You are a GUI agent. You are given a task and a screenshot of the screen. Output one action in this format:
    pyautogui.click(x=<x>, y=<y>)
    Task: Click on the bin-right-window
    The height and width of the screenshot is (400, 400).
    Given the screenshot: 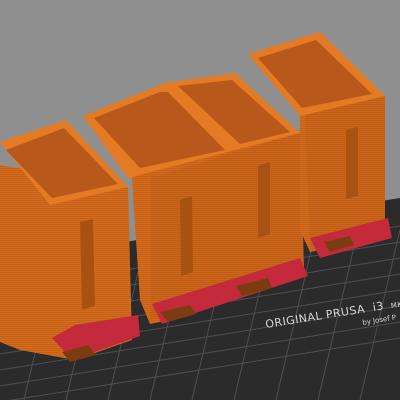 What is the action you would take?
    pyautogui.click(x=352, y=163)
    